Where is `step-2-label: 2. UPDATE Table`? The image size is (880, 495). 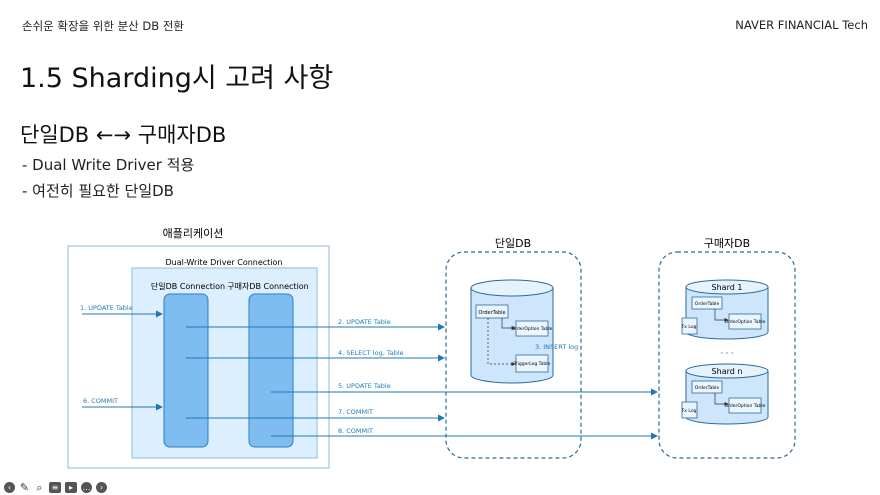 step-2-label: 2. UPDATE Table is located at coordinates (364, 322).